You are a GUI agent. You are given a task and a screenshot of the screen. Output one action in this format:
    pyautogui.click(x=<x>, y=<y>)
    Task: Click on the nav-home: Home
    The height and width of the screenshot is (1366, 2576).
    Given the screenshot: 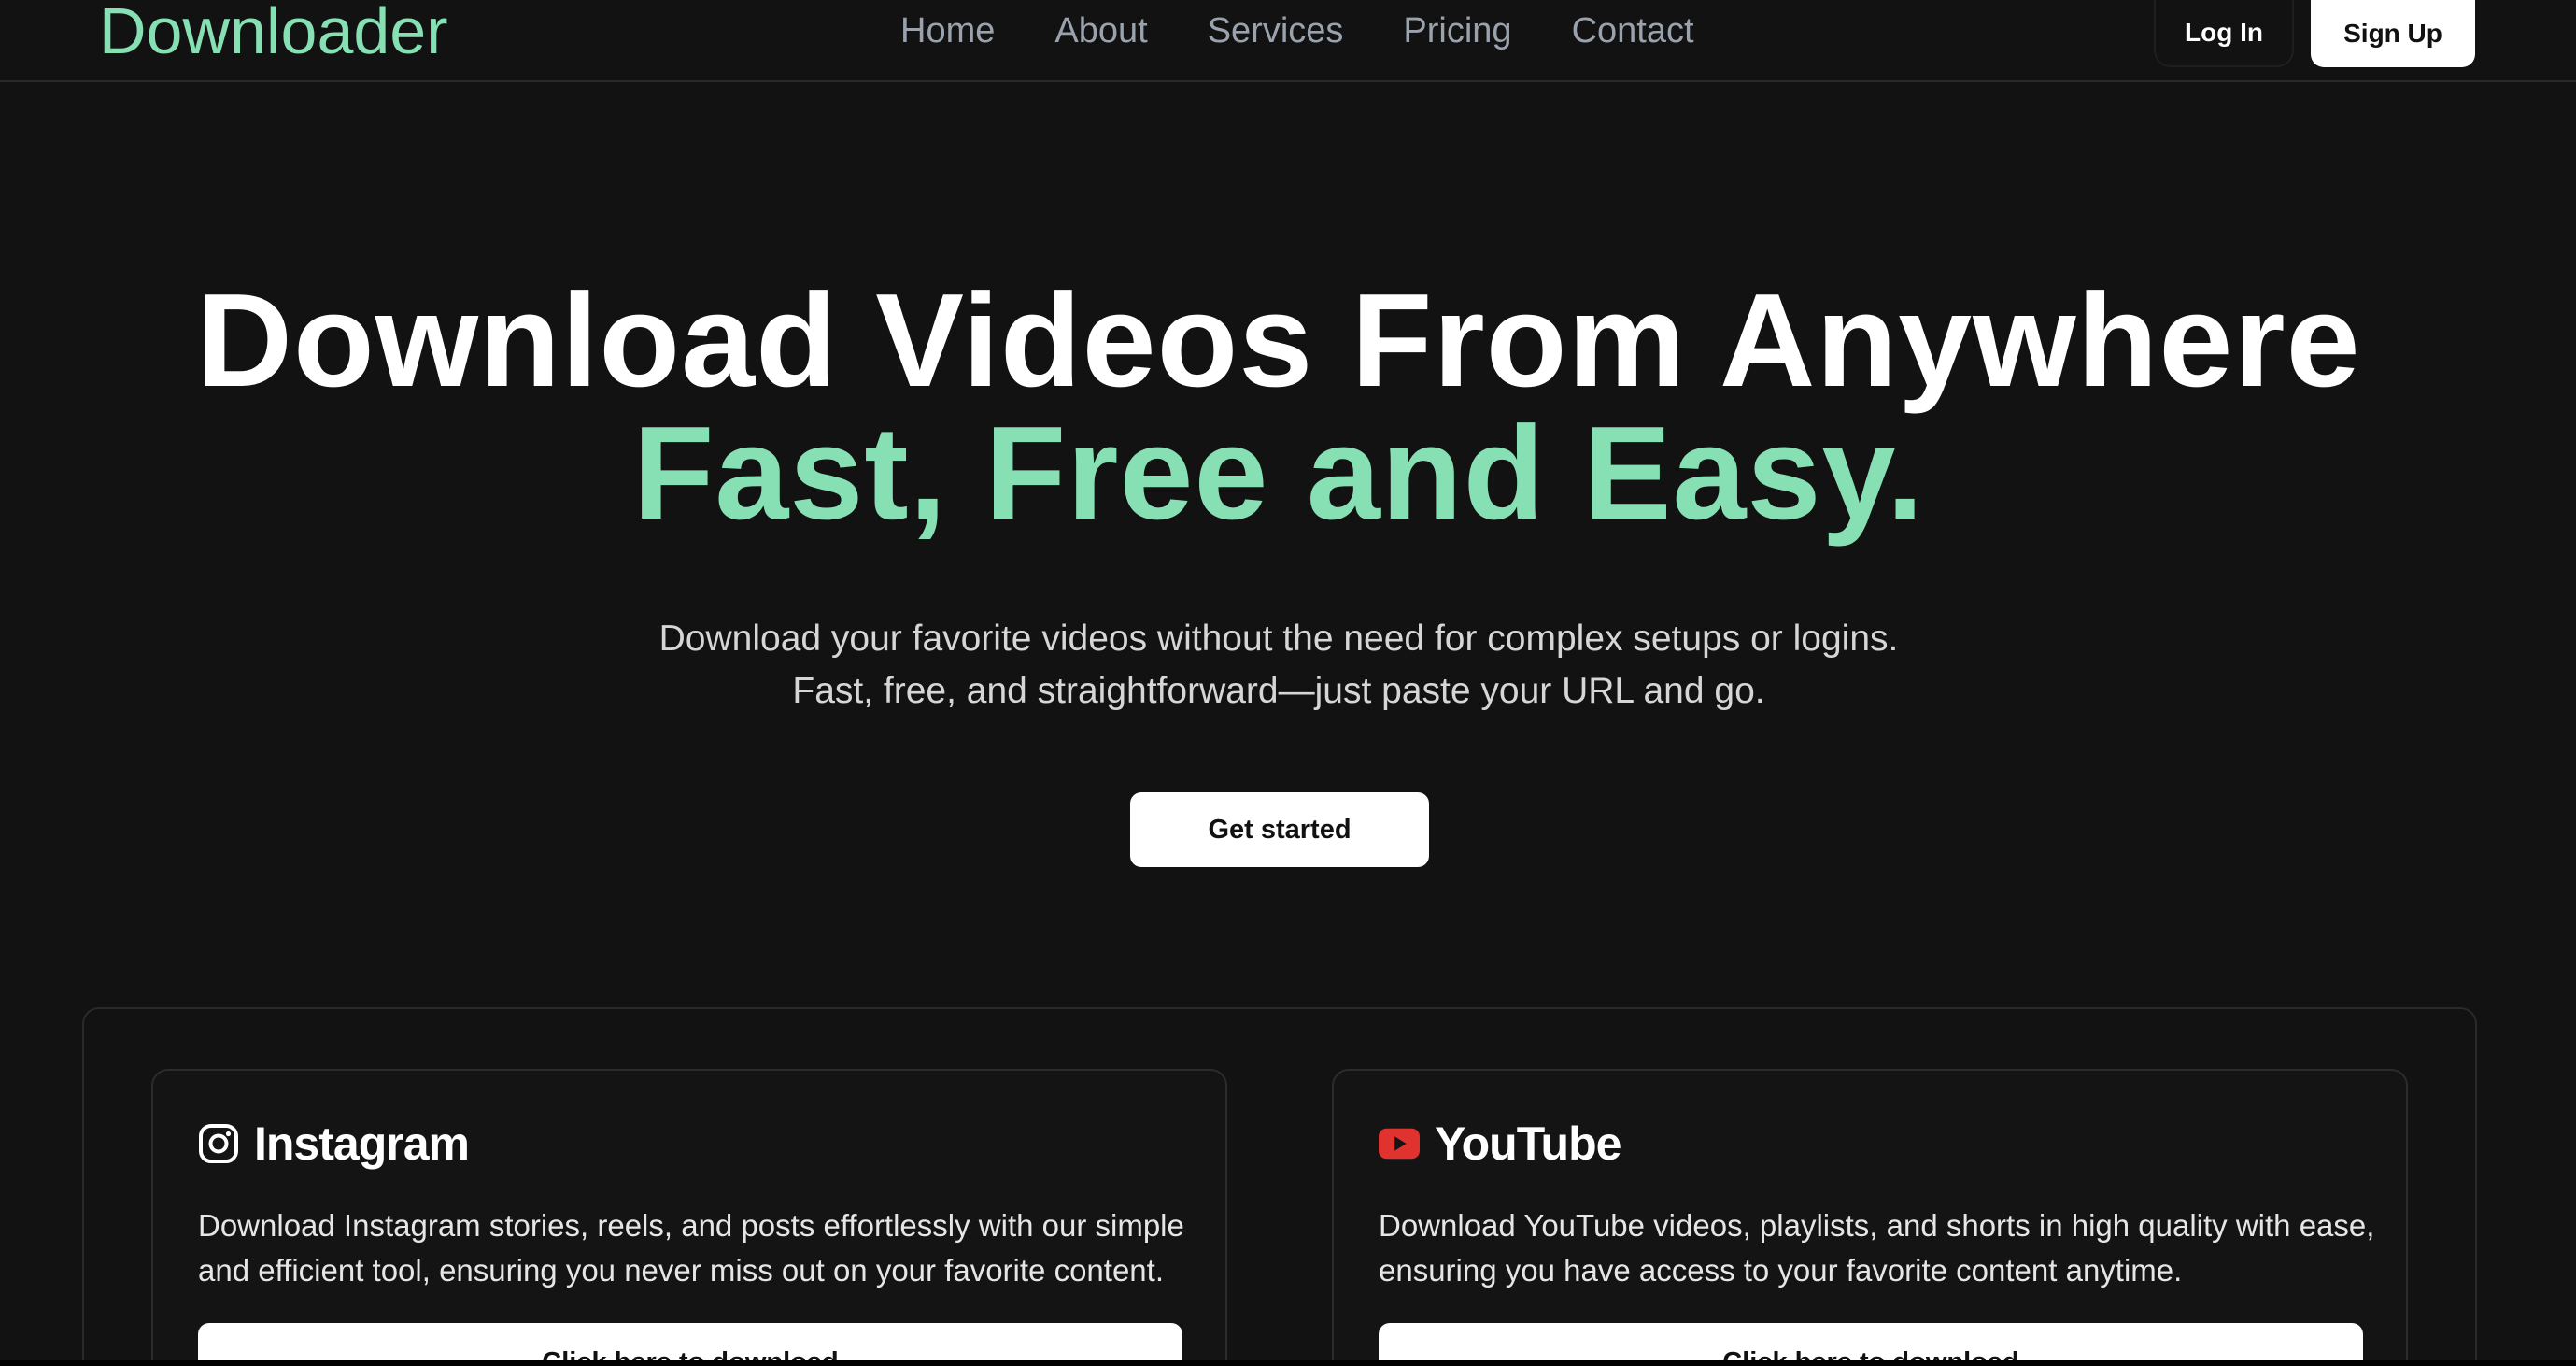 What is the action you would take?
    pyautogui.click(x=947, y=30)
    